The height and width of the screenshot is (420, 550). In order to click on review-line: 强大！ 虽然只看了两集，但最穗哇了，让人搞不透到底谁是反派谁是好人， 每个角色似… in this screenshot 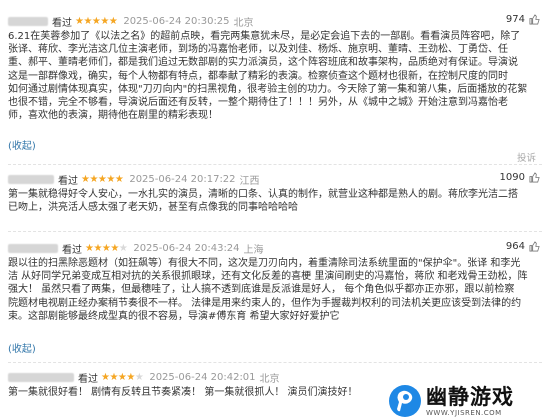, I will do `click(261, 290)`.